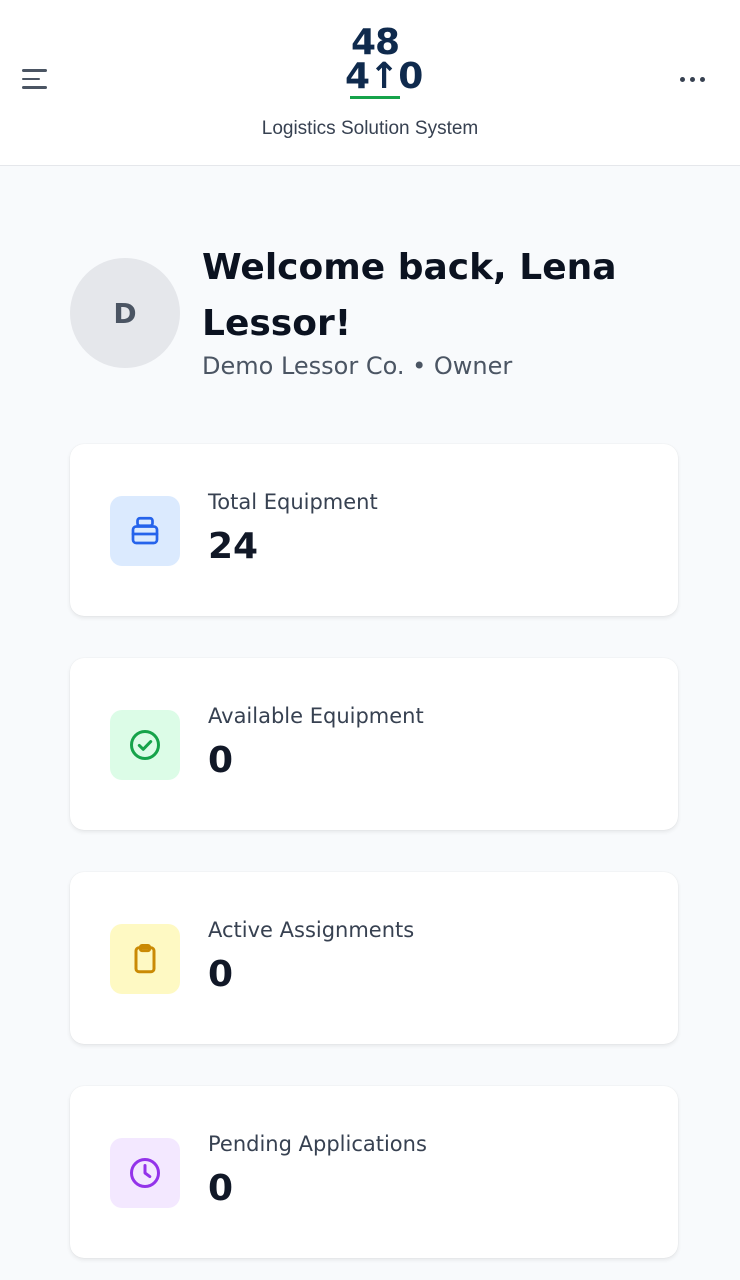  I want to click on hamburger-menu-icon, so click(36, 79).